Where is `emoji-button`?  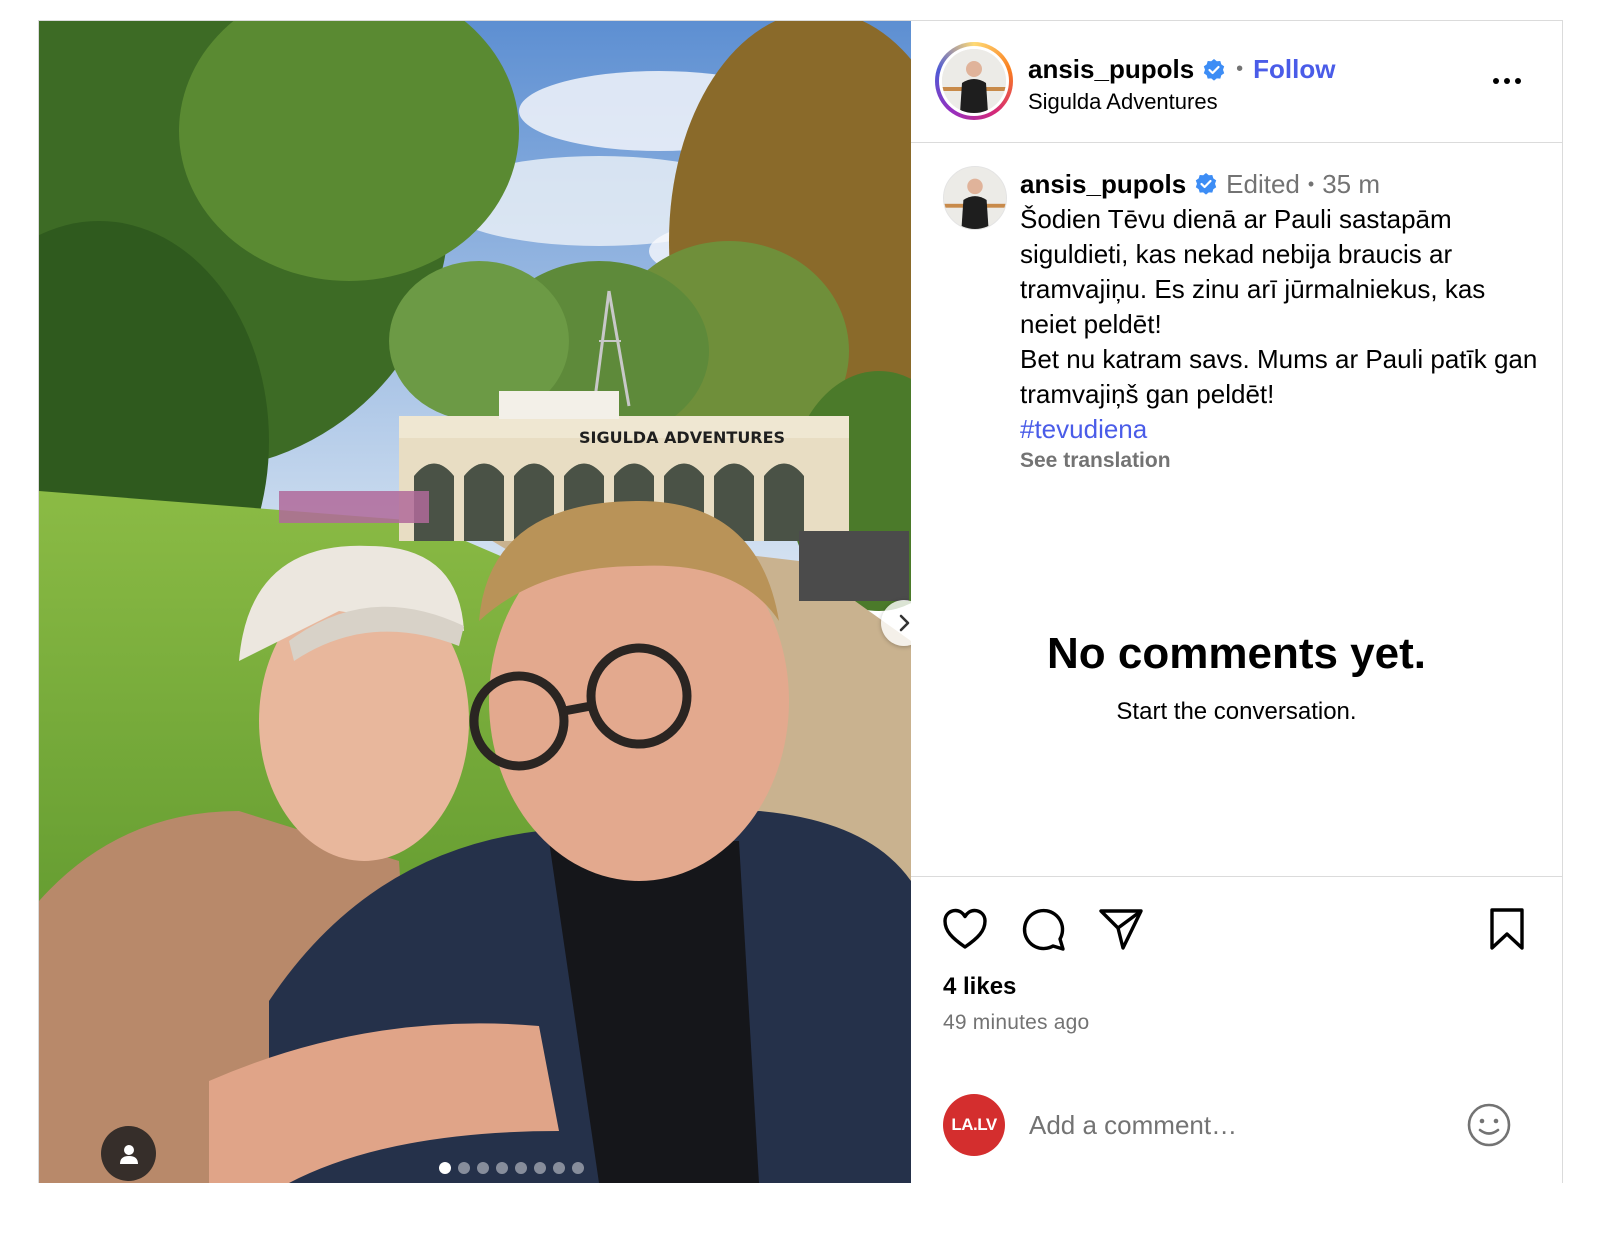 emoji-button is located at coordinates (1489, 1125).